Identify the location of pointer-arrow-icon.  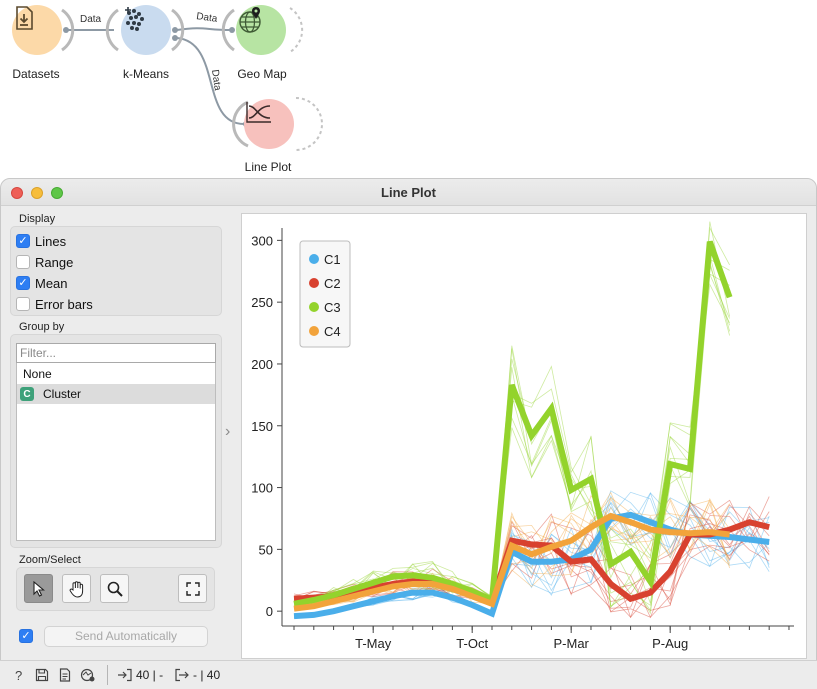
(38, 588).